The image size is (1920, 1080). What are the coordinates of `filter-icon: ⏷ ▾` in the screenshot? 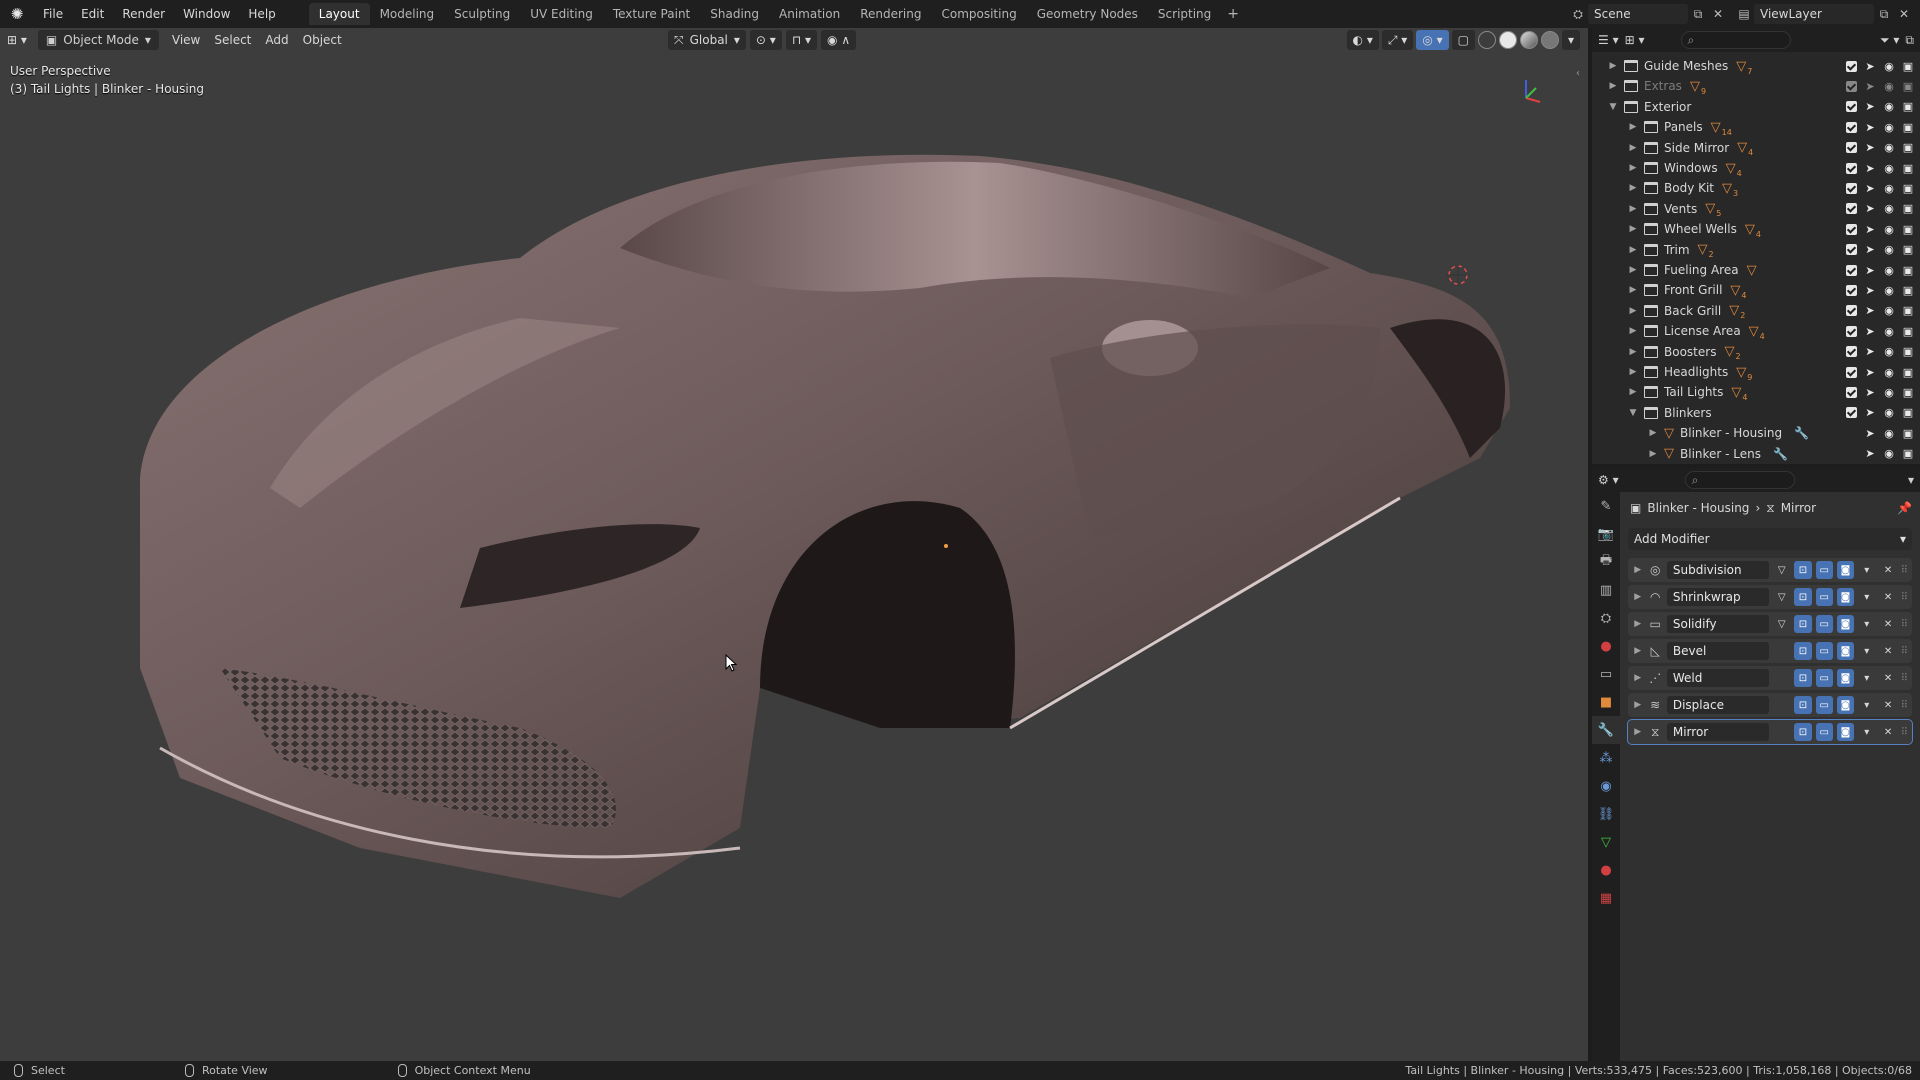 It's located at (1889, 40).